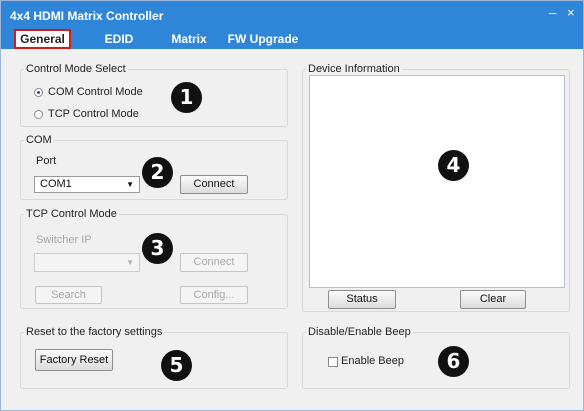 This screenshot has height=411, width=584. Describe the element at coordinates (157, 248) in the screenshot. I see `callout-badge-3: 3` at that location.